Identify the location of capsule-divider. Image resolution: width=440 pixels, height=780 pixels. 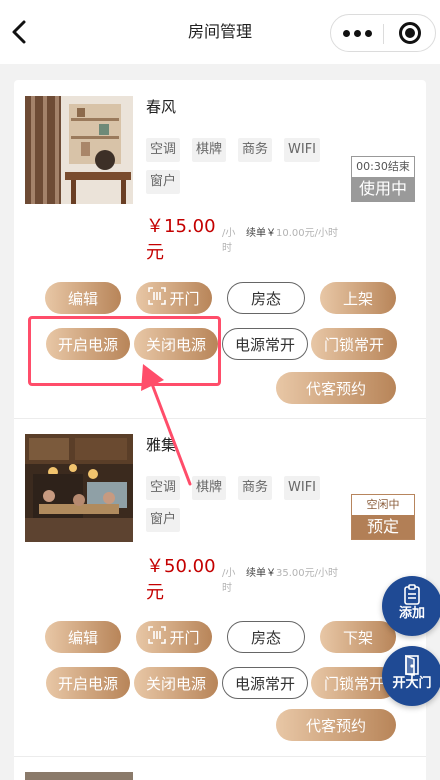
(383, 34).